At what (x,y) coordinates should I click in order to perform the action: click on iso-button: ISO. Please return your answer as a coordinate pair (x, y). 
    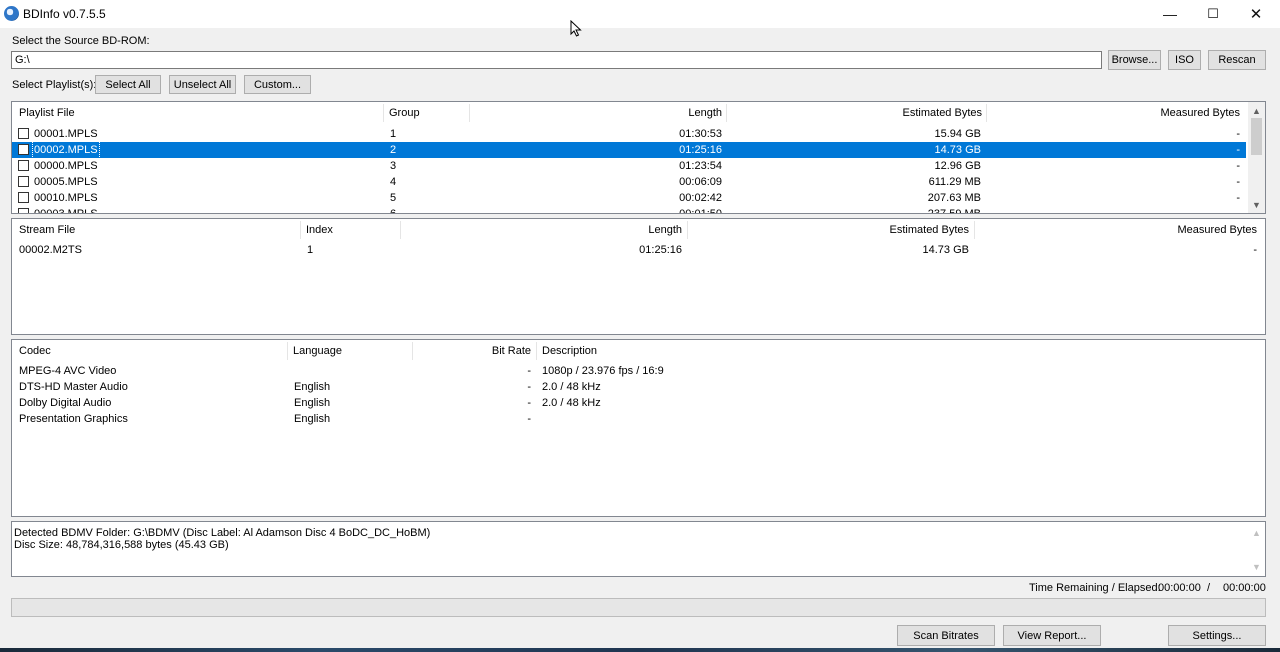
    Looking at the image, I should click on (1184, 60).